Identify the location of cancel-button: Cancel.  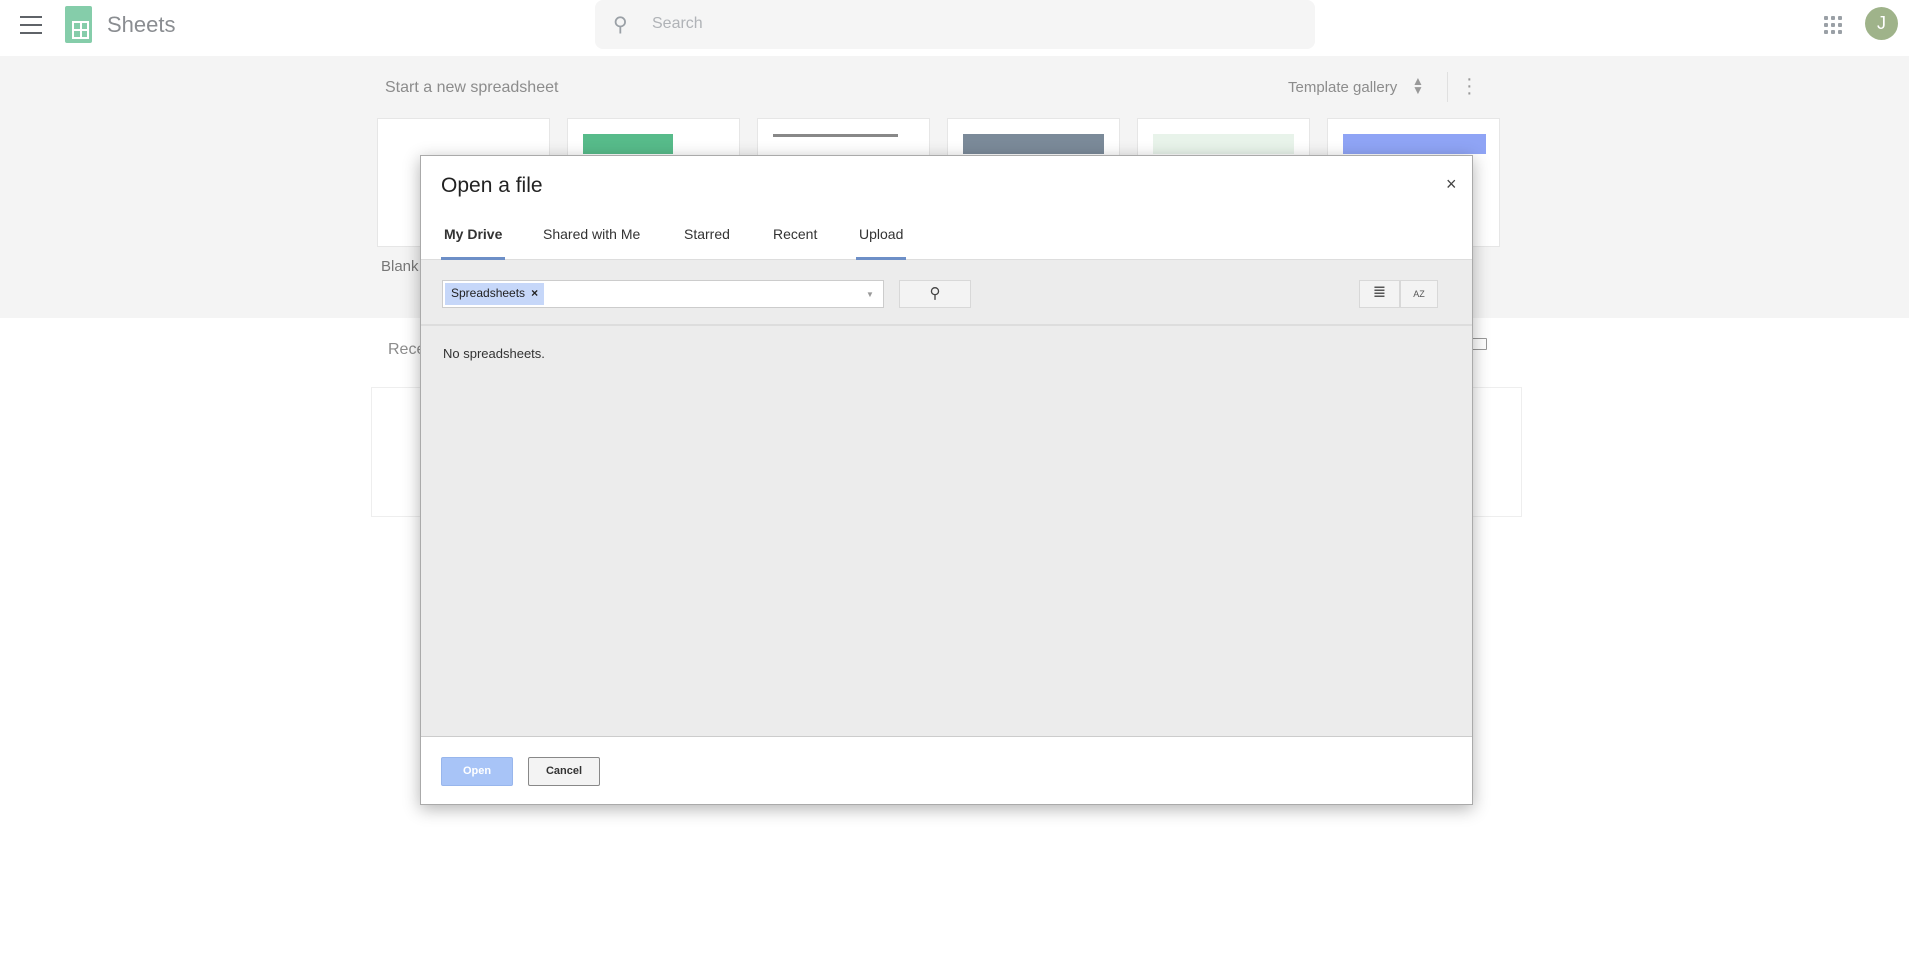
(564, 771).